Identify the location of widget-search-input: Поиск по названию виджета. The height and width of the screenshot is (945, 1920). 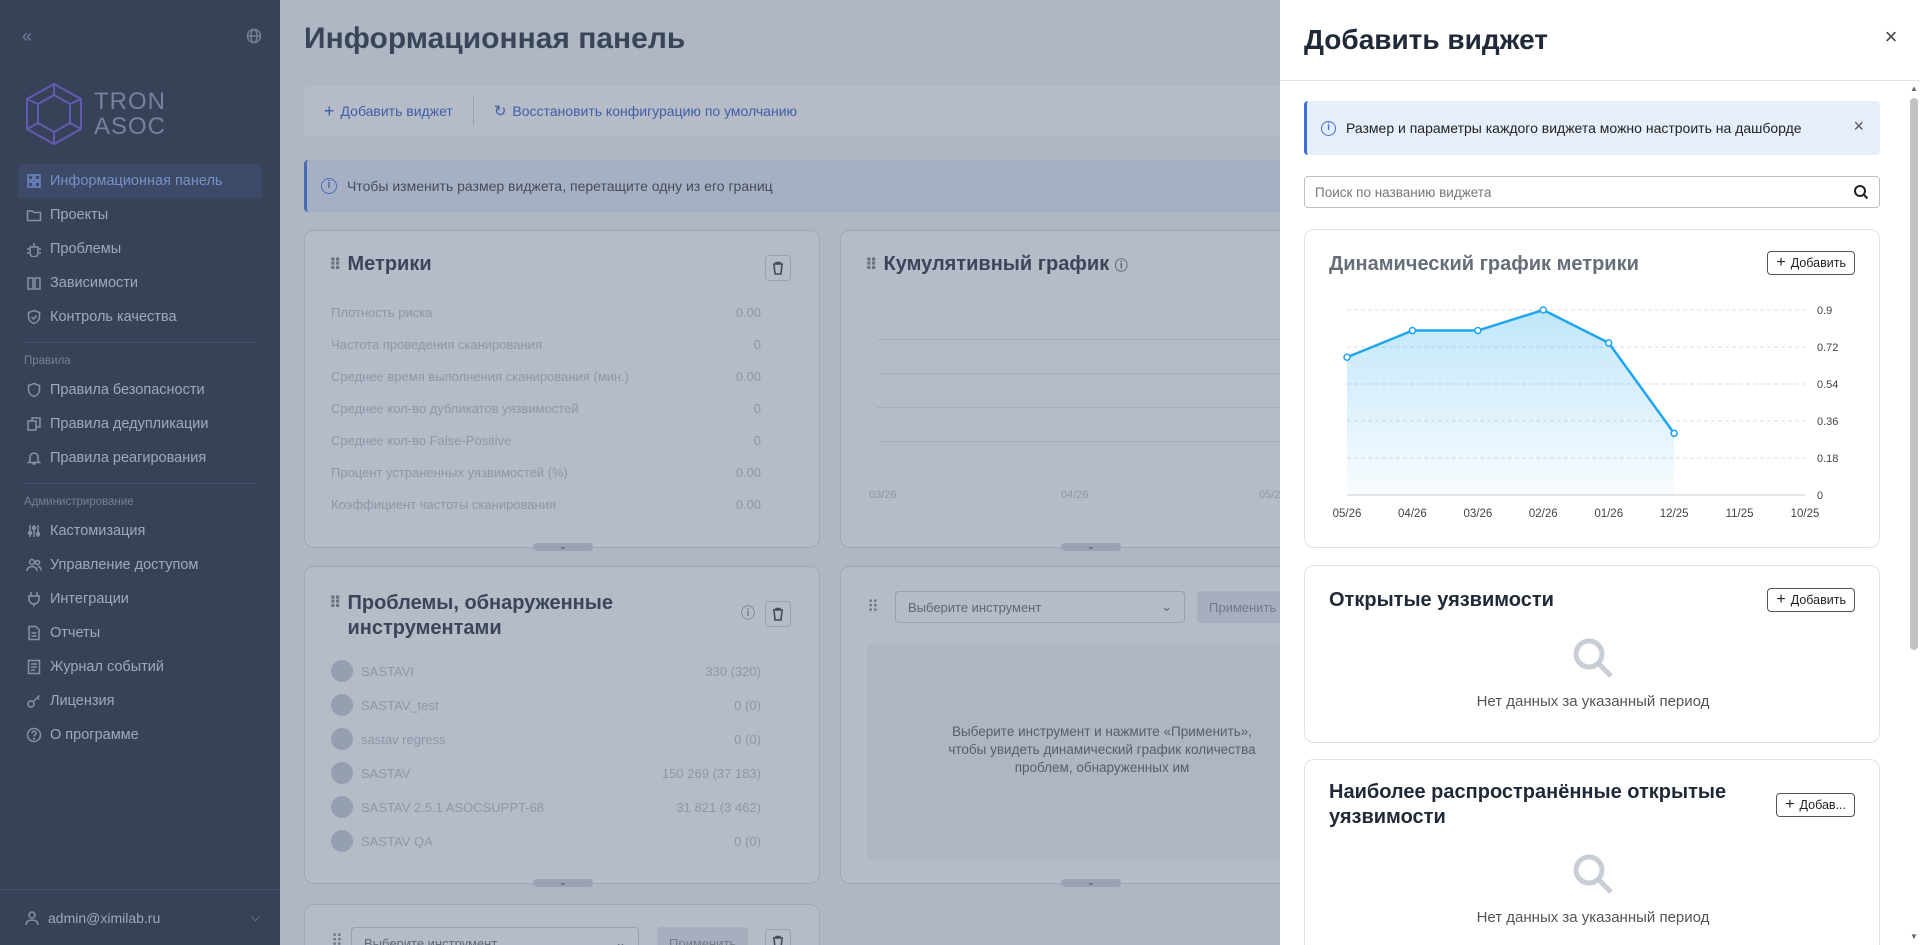
(1592, 192).